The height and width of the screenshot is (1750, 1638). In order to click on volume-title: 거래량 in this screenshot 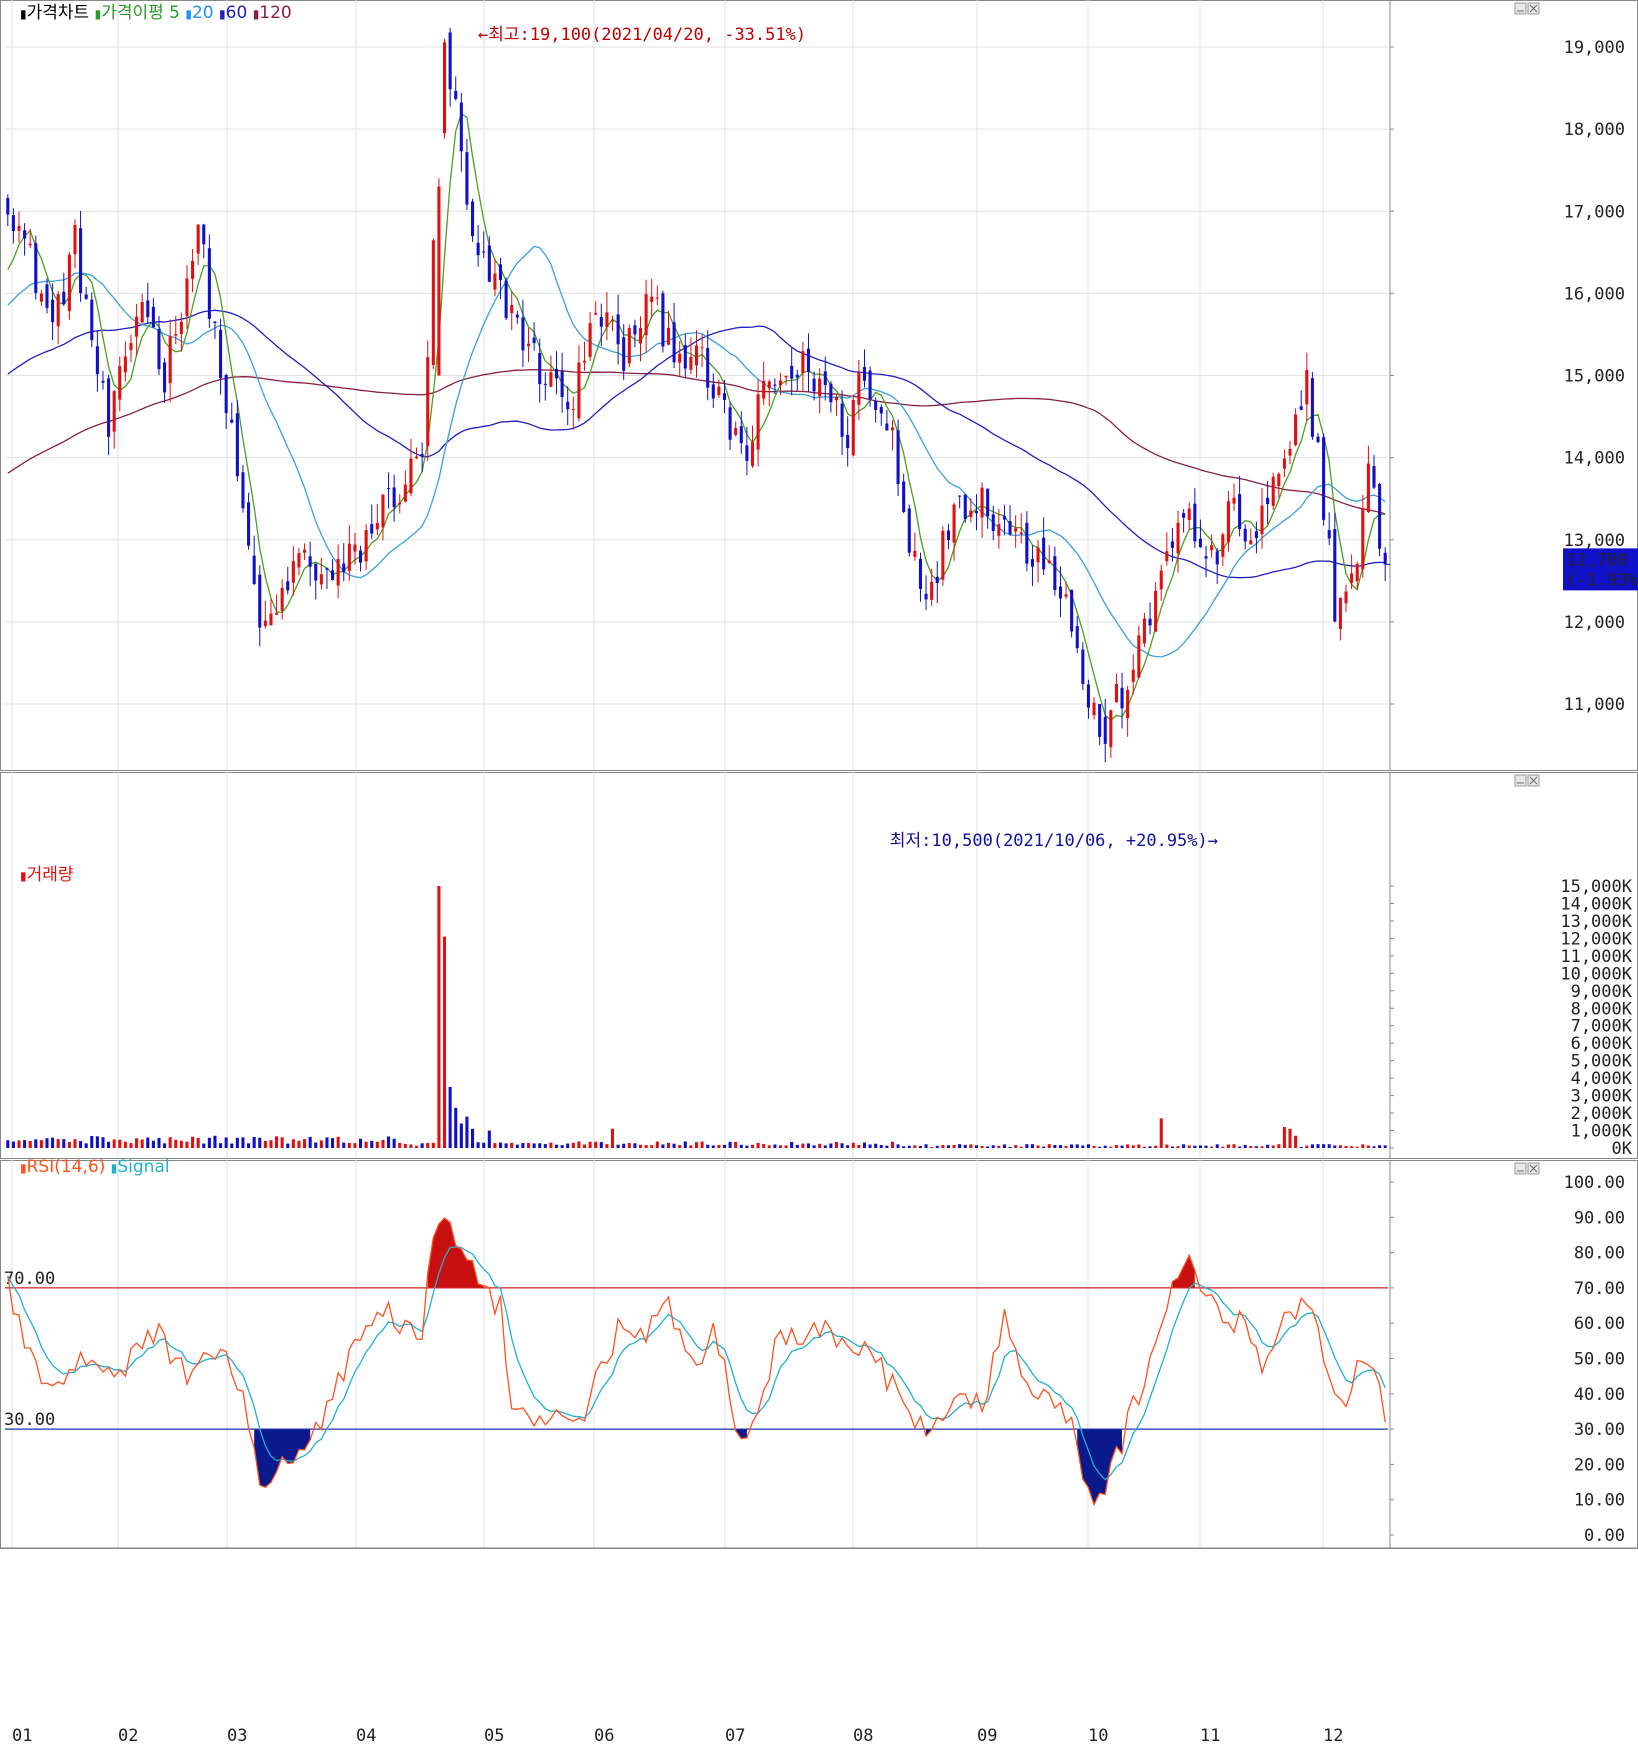, I will do `click(50, 875)`.